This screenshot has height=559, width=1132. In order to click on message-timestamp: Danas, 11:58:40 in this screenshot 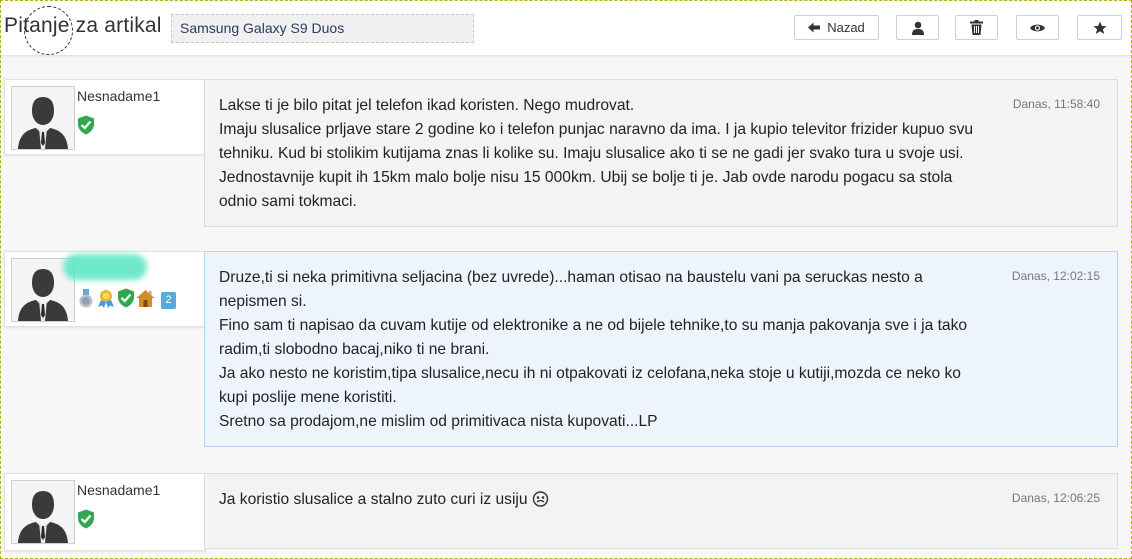, I will do `click(1056, 104)`.